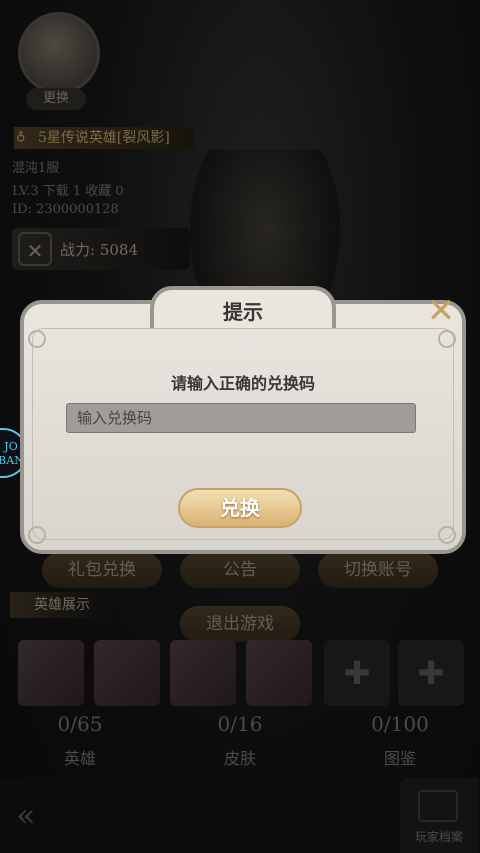 Image resolution: width=480 pixels, height=853 pixels. I want to click on redeem-code-input, so click(241, 418).